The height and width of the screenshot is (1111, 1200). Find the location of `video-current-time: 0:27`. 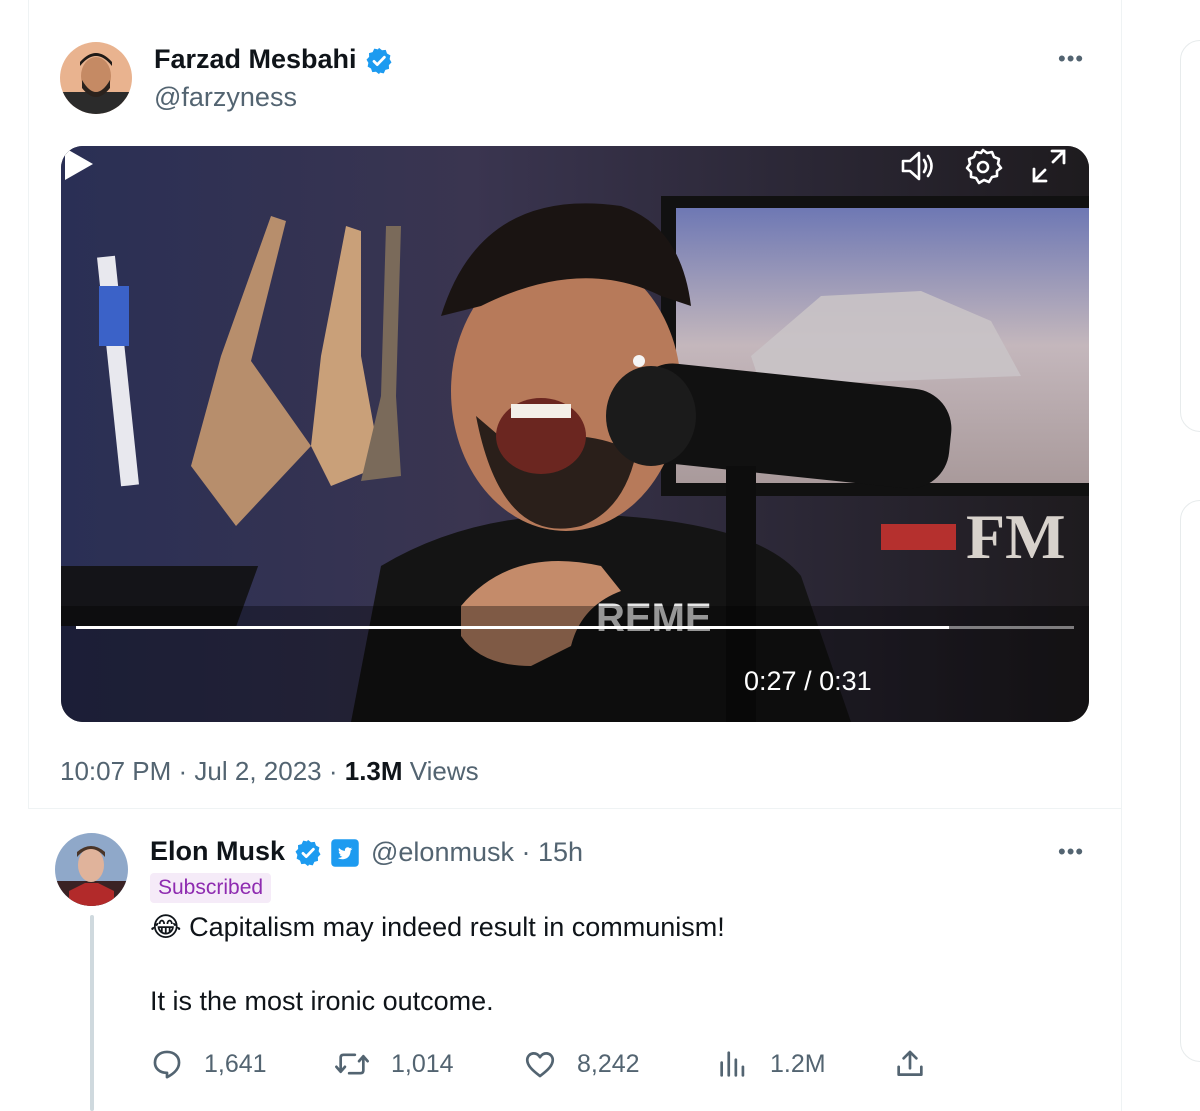

video-current-time: 0:27 is located at coordinates (770, 681).